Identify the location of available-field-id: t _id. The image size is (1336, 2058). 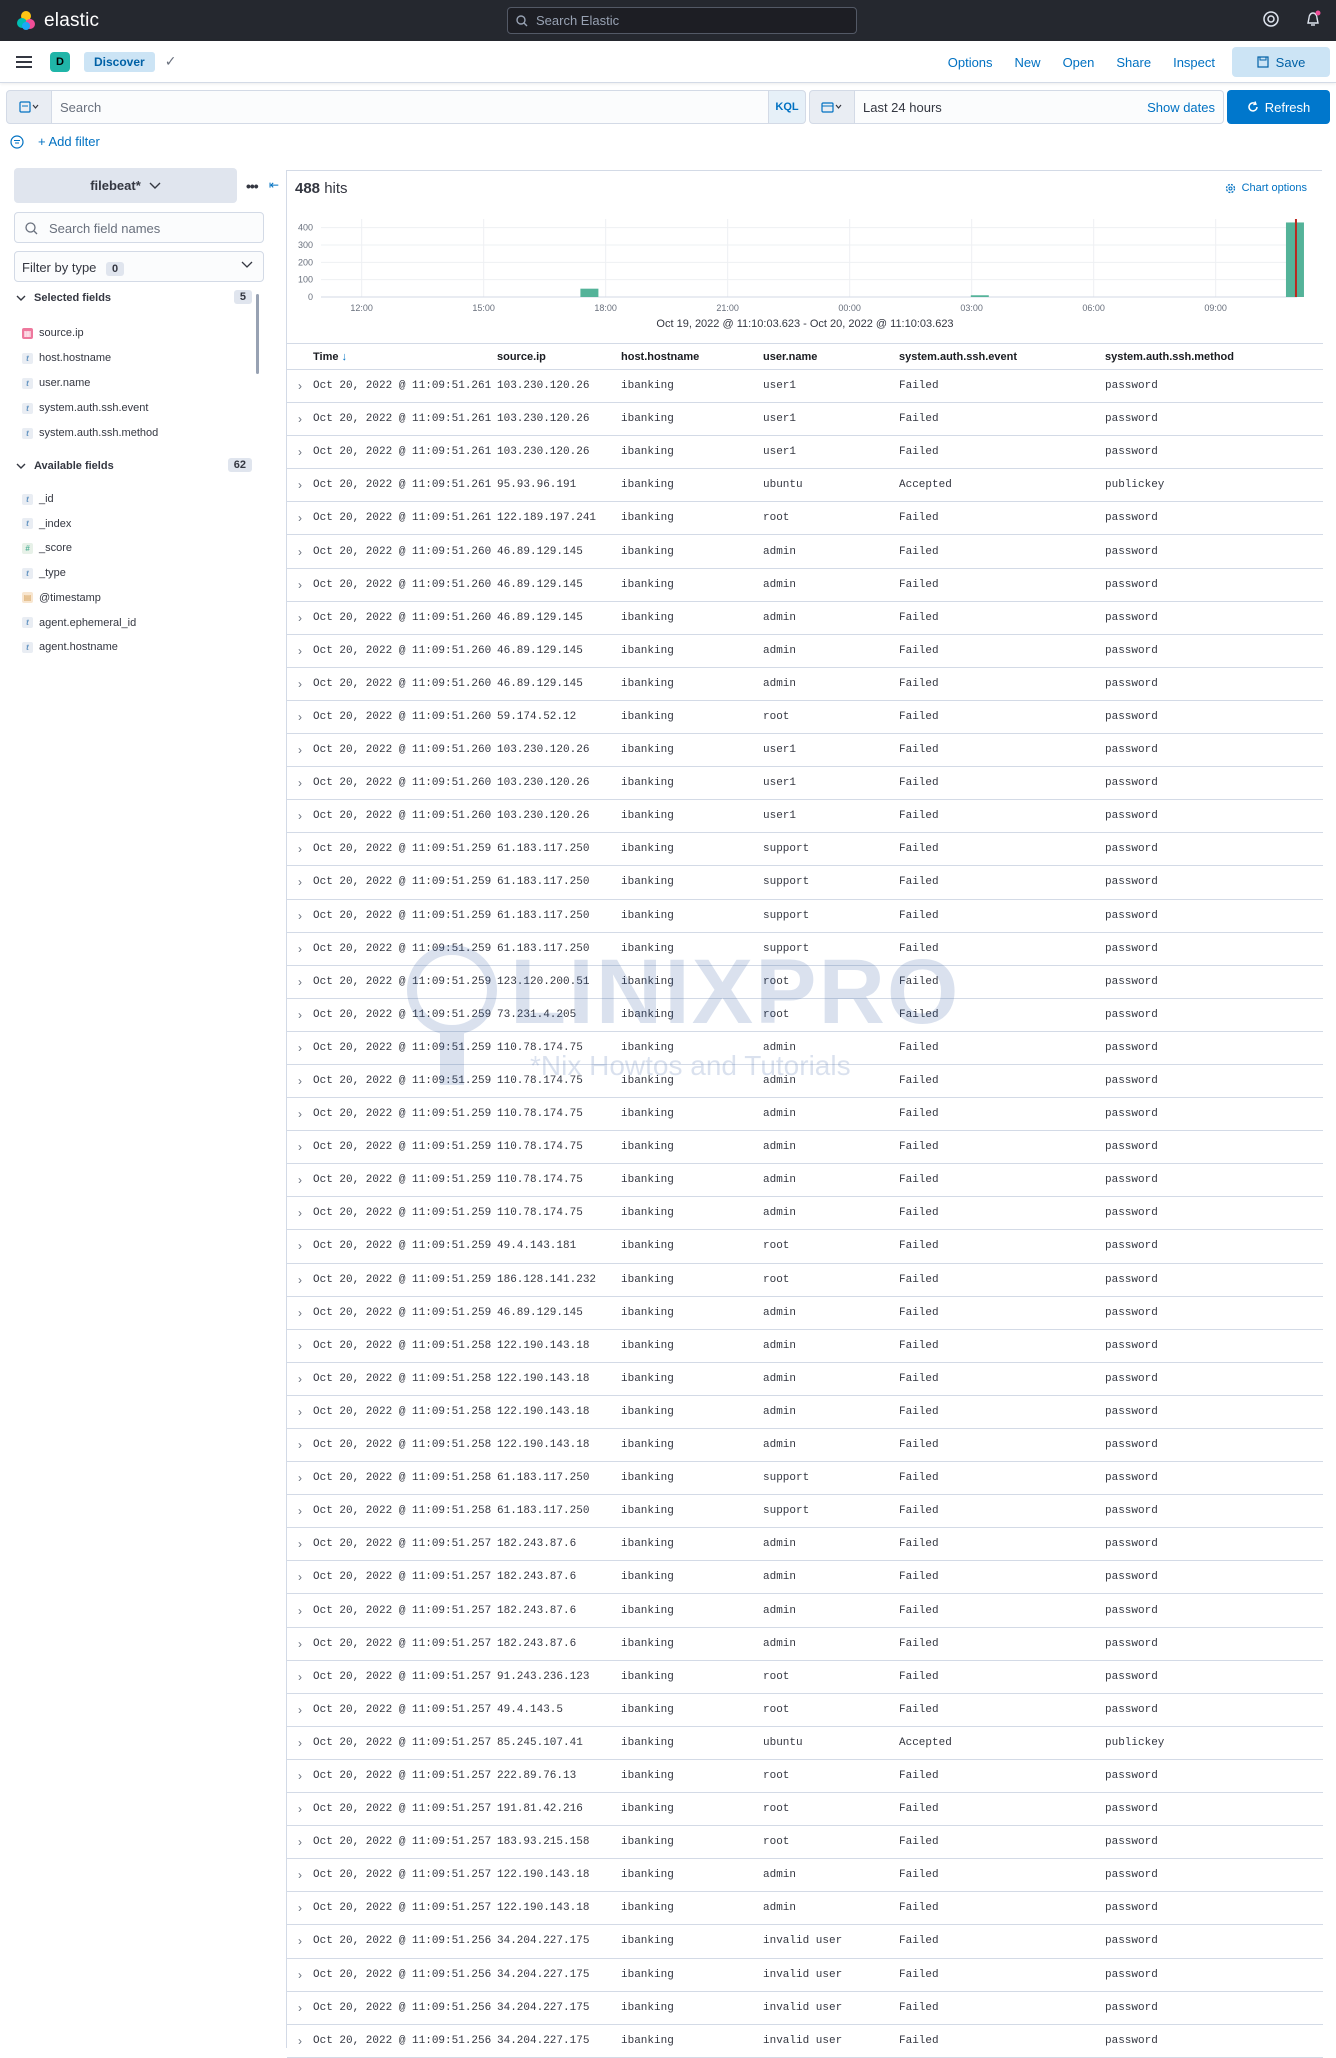
(38, 499).